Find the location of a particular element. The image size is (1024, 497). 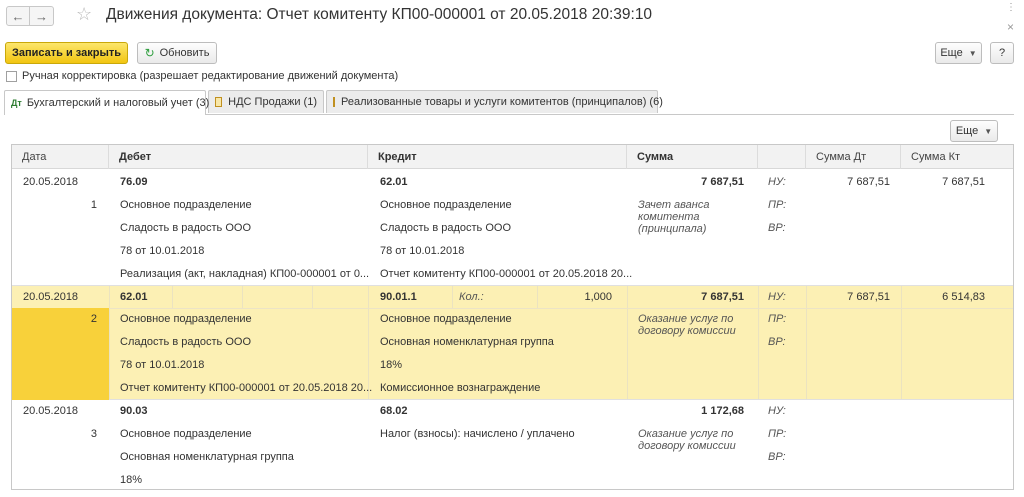

debit-subconto: 18% is located at coordinates (131, 480).